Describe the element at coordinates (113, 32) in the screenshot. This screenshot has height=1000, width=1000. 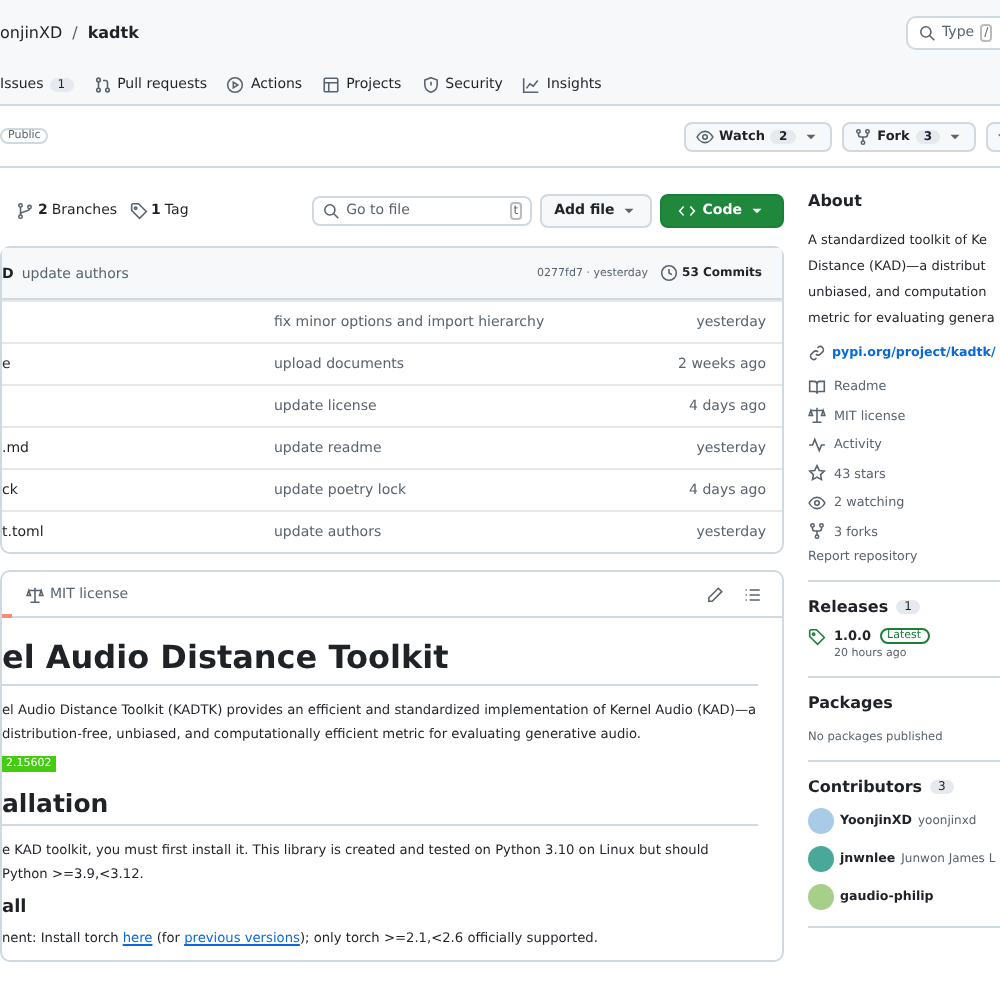
I see `repo-link: kadtk` at that location.